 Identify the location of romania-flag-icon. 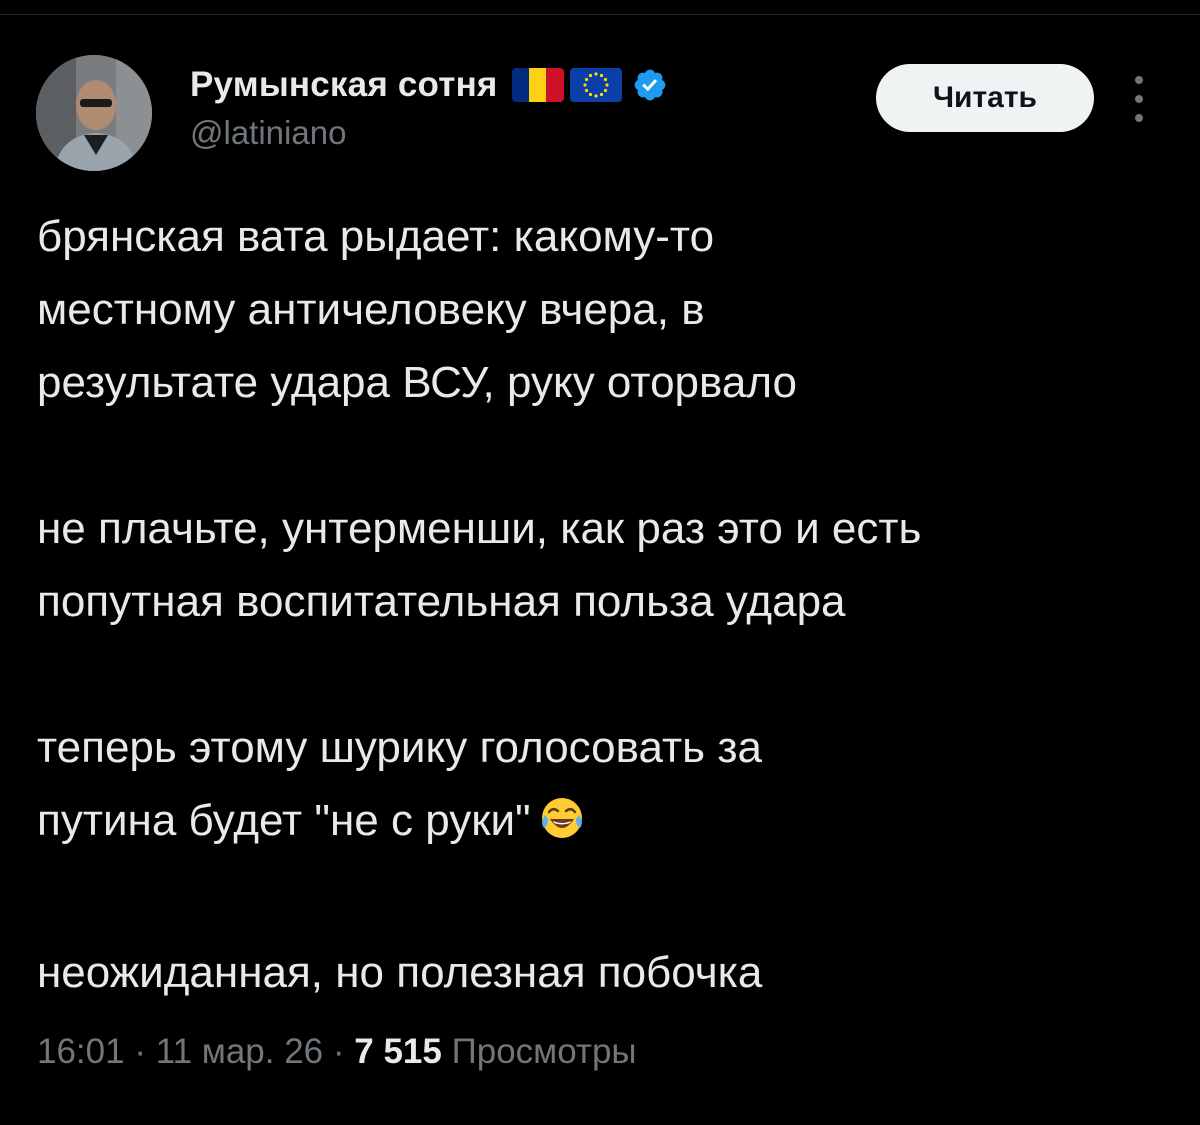
(537, 85).